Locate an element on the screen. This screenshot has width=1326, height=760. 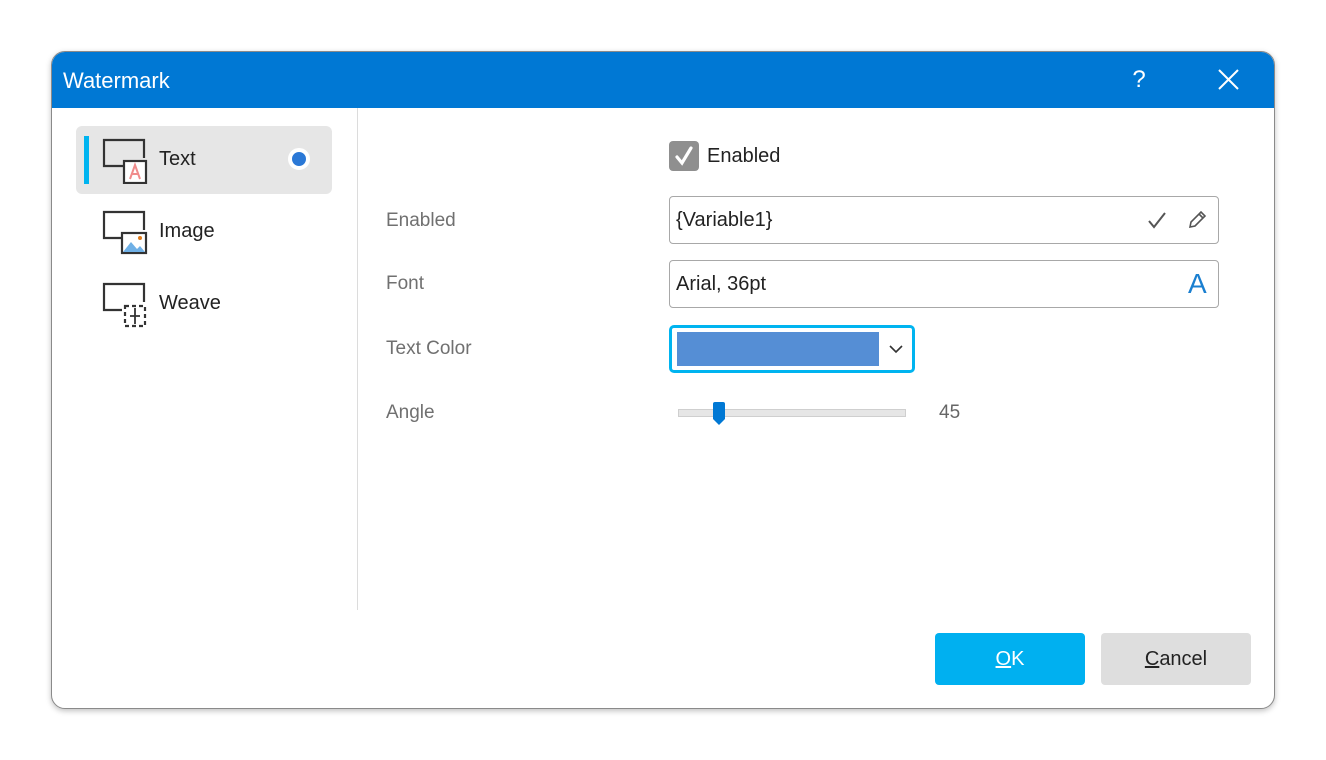
chevron-down-icon is located at coordinates (896, 349).